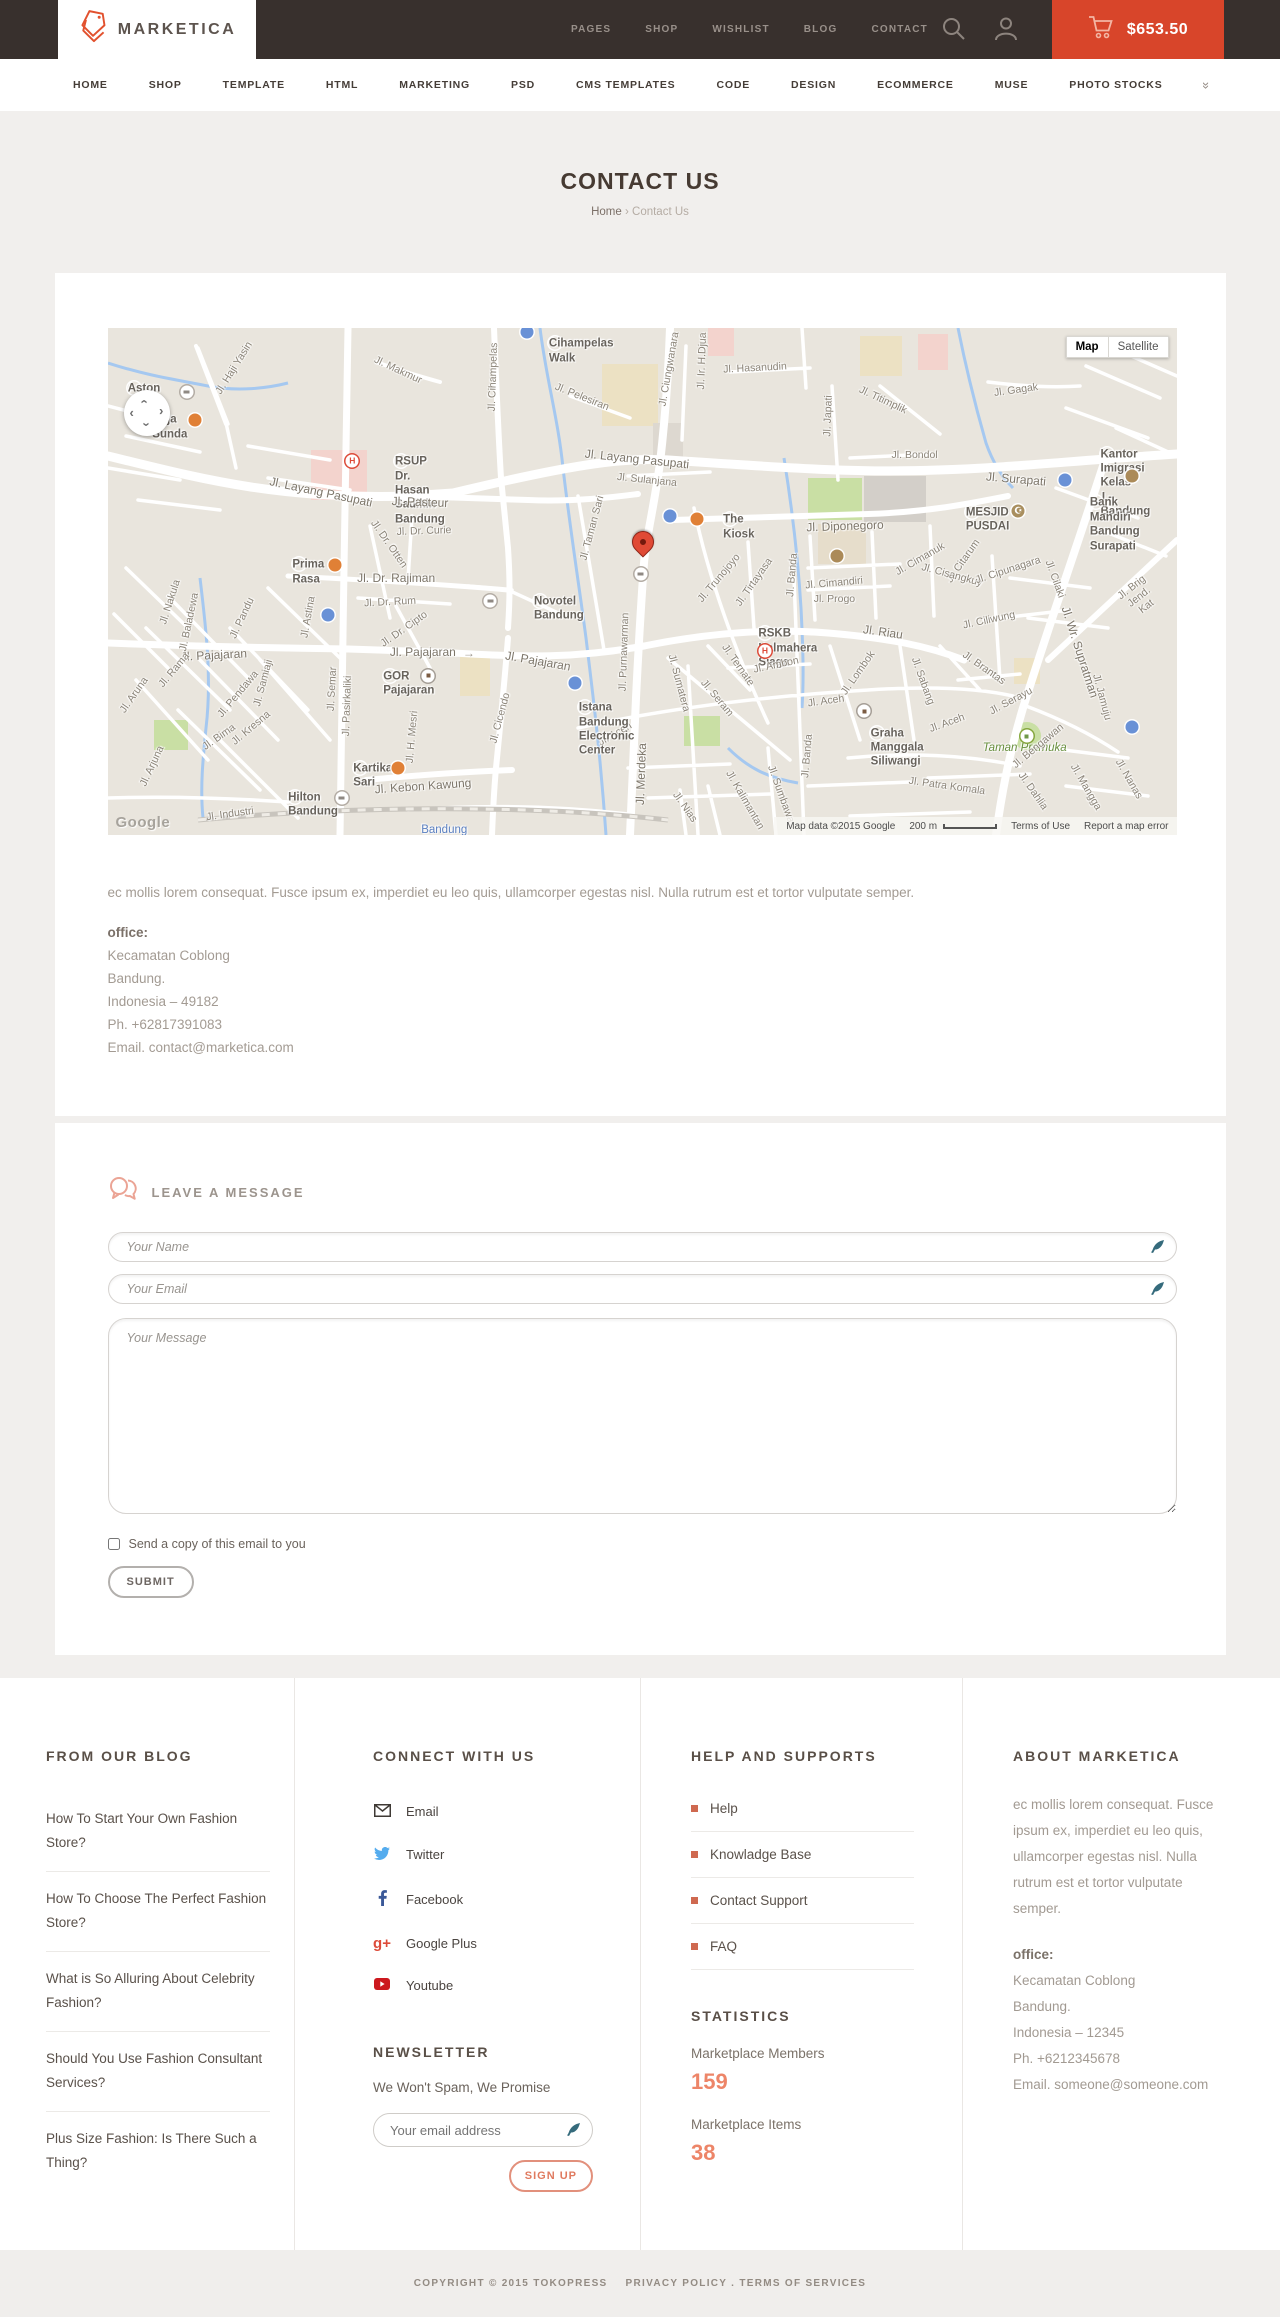 The image size is (1280, 2317). Describe the element at coordinates (158, 1832) in the screenshot. I see `blog-post-link: How To Start Your Own Fashion Store?` at that location.